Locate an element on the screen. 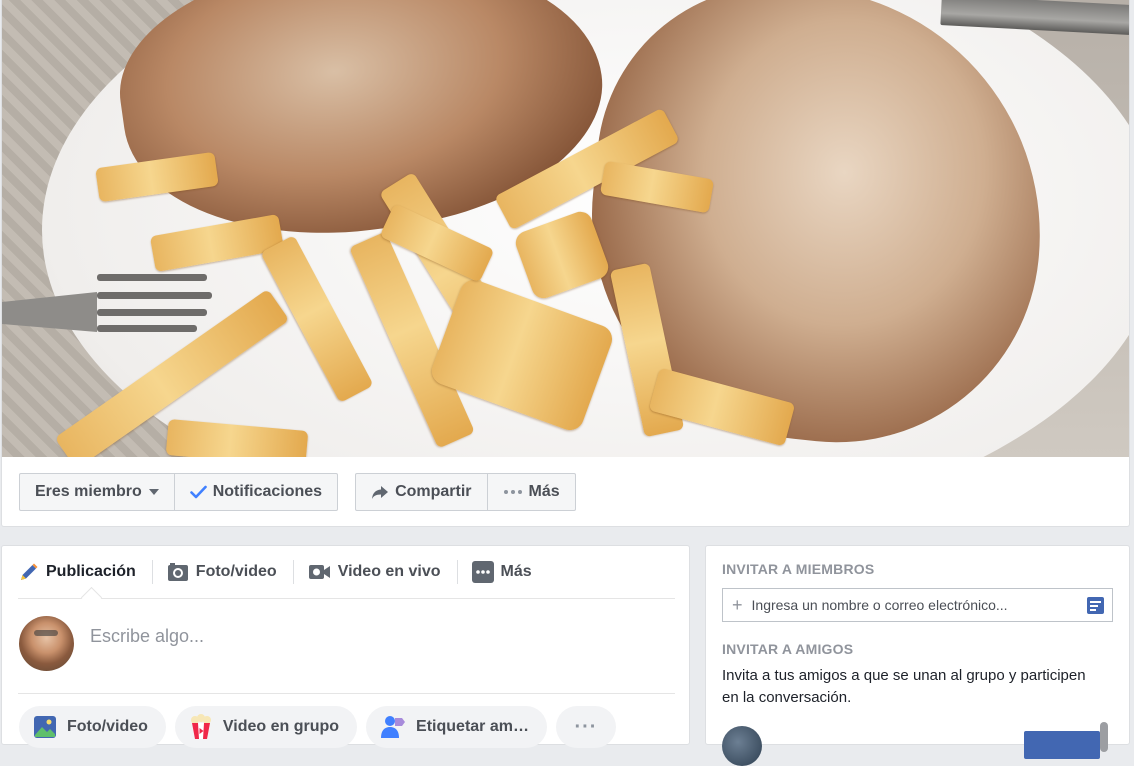 The height and width of the screenshot is (766, 1134). contact-card-icon is located at coordinates (1095, 608).